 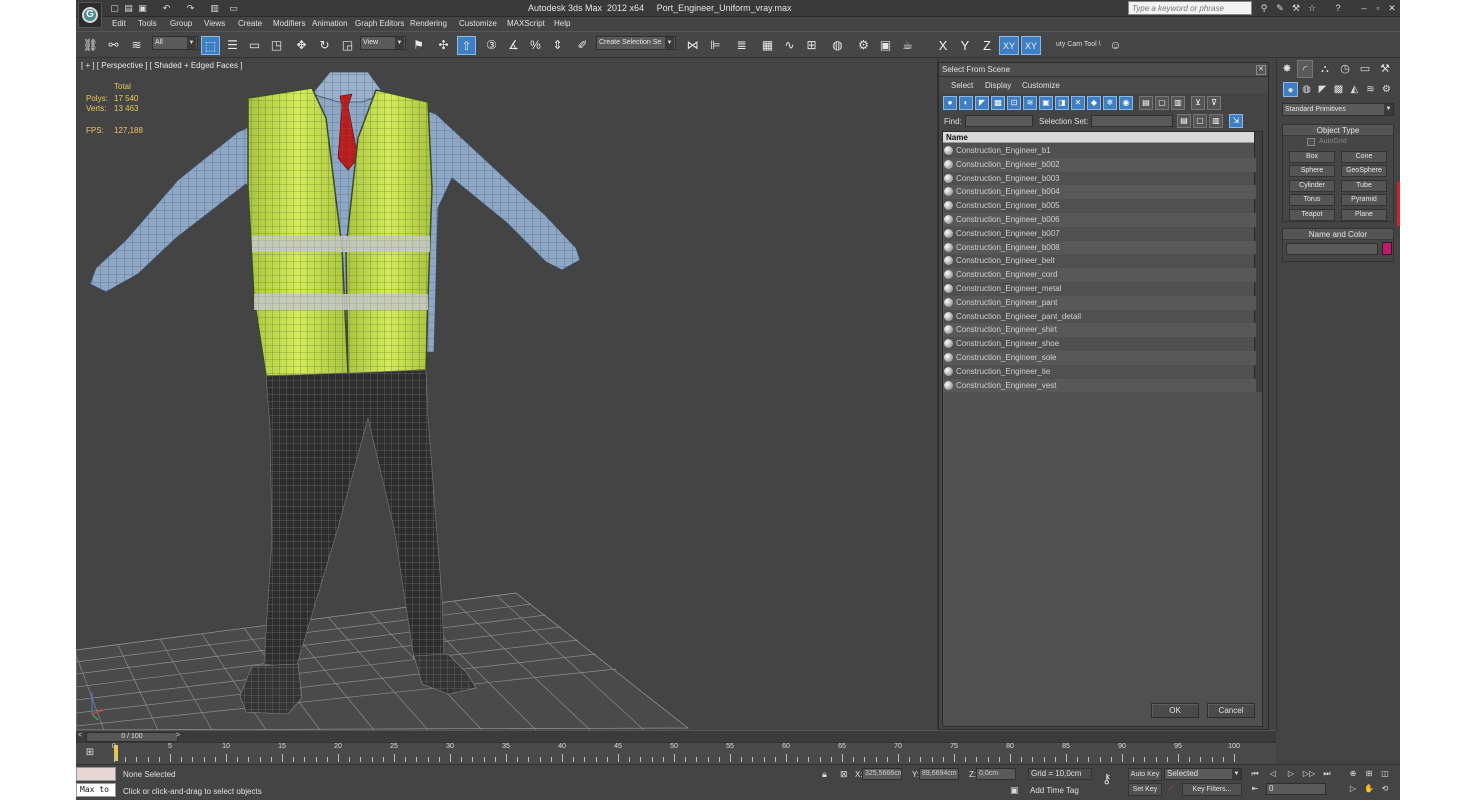 What do you see at coordinates (1099, 372) in the screenshot?
I see `object-row: Construction_Engineer_tie` at bounding box center [1099, 372].